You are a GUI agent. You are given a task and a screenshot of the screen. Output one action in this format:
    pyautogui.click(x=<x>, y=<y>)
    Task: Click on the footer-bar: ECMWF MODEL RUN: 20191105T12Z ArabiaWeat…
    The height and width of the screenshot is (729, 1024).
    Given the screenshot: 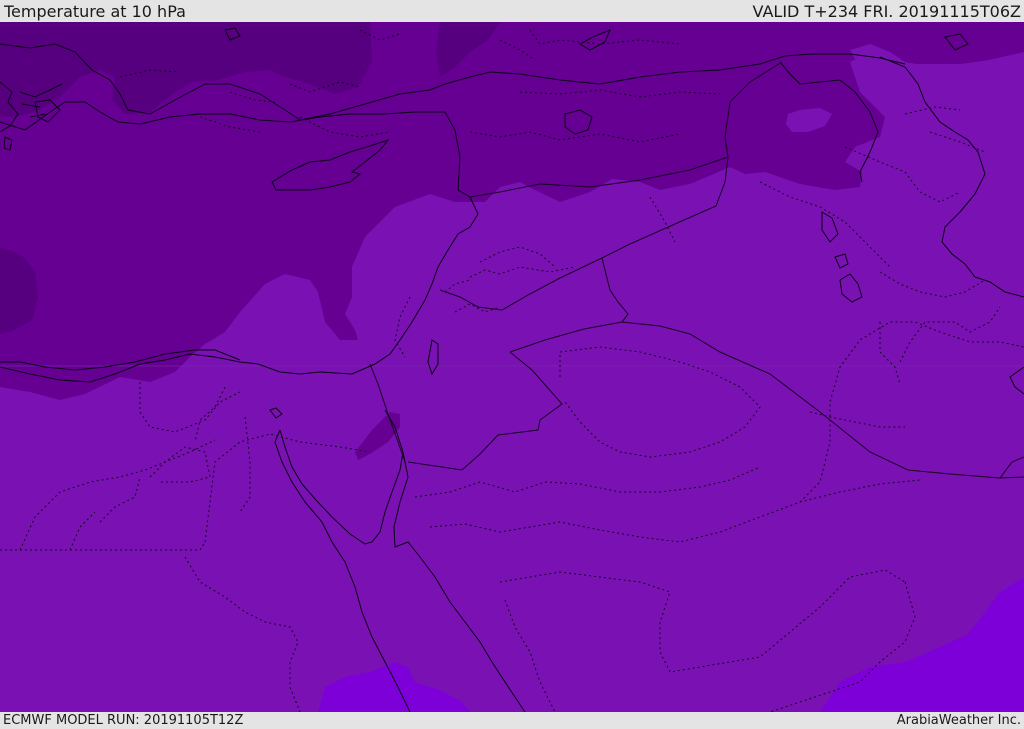 What is the action you would take?
    pyautogui.click(x=512, y=720)
    